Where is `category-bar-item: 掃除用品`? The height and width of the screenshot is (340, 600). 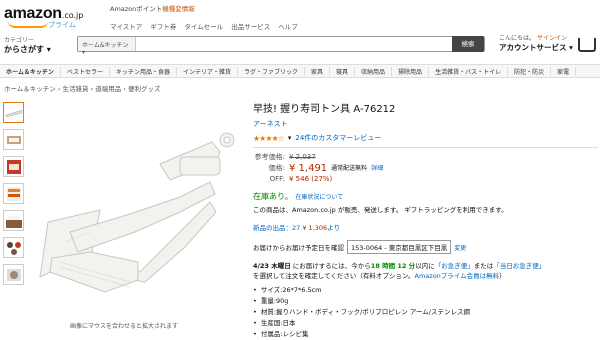 category-bar-item: 掃除用品 is located at coordinates (411, 71).